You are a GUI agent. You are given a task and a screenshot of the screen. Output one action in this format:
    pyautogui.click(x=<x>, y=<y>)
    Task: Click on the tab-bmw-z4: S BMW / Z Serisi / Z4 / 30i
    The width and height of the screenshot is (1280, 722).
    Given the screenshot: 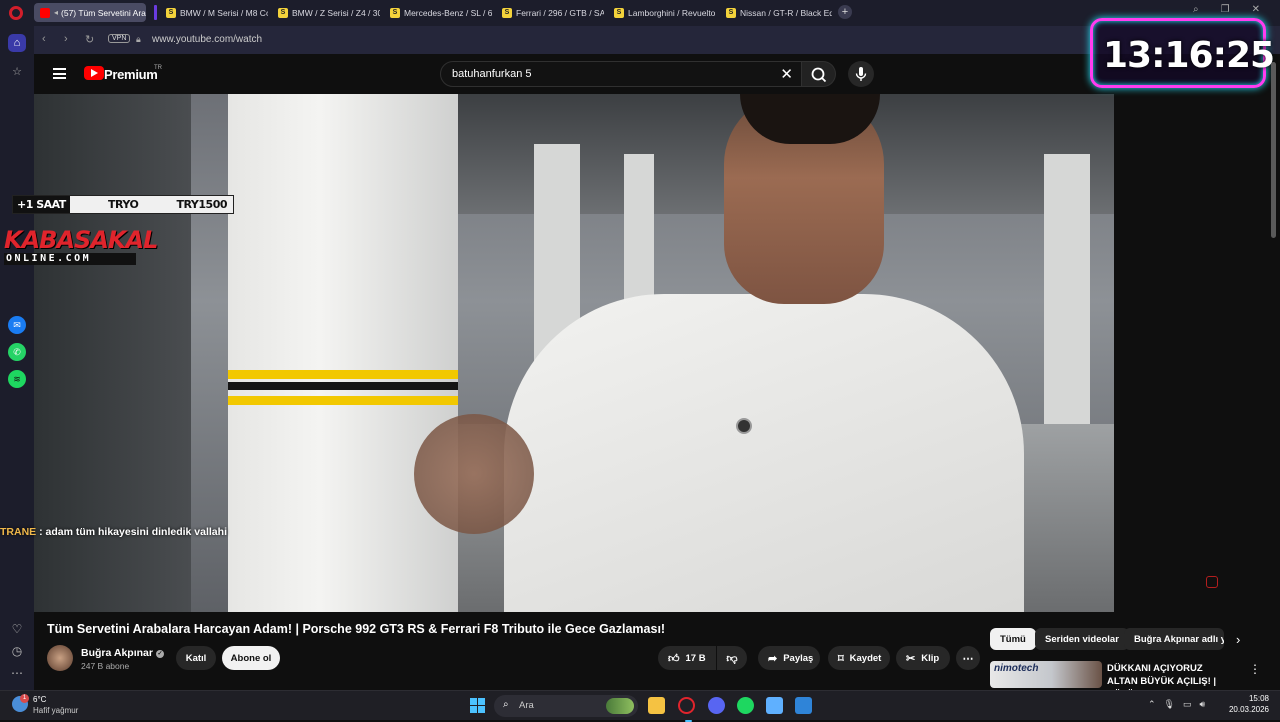 What is the action you would take?
    pyautogui.click(x=326, y=12)
    